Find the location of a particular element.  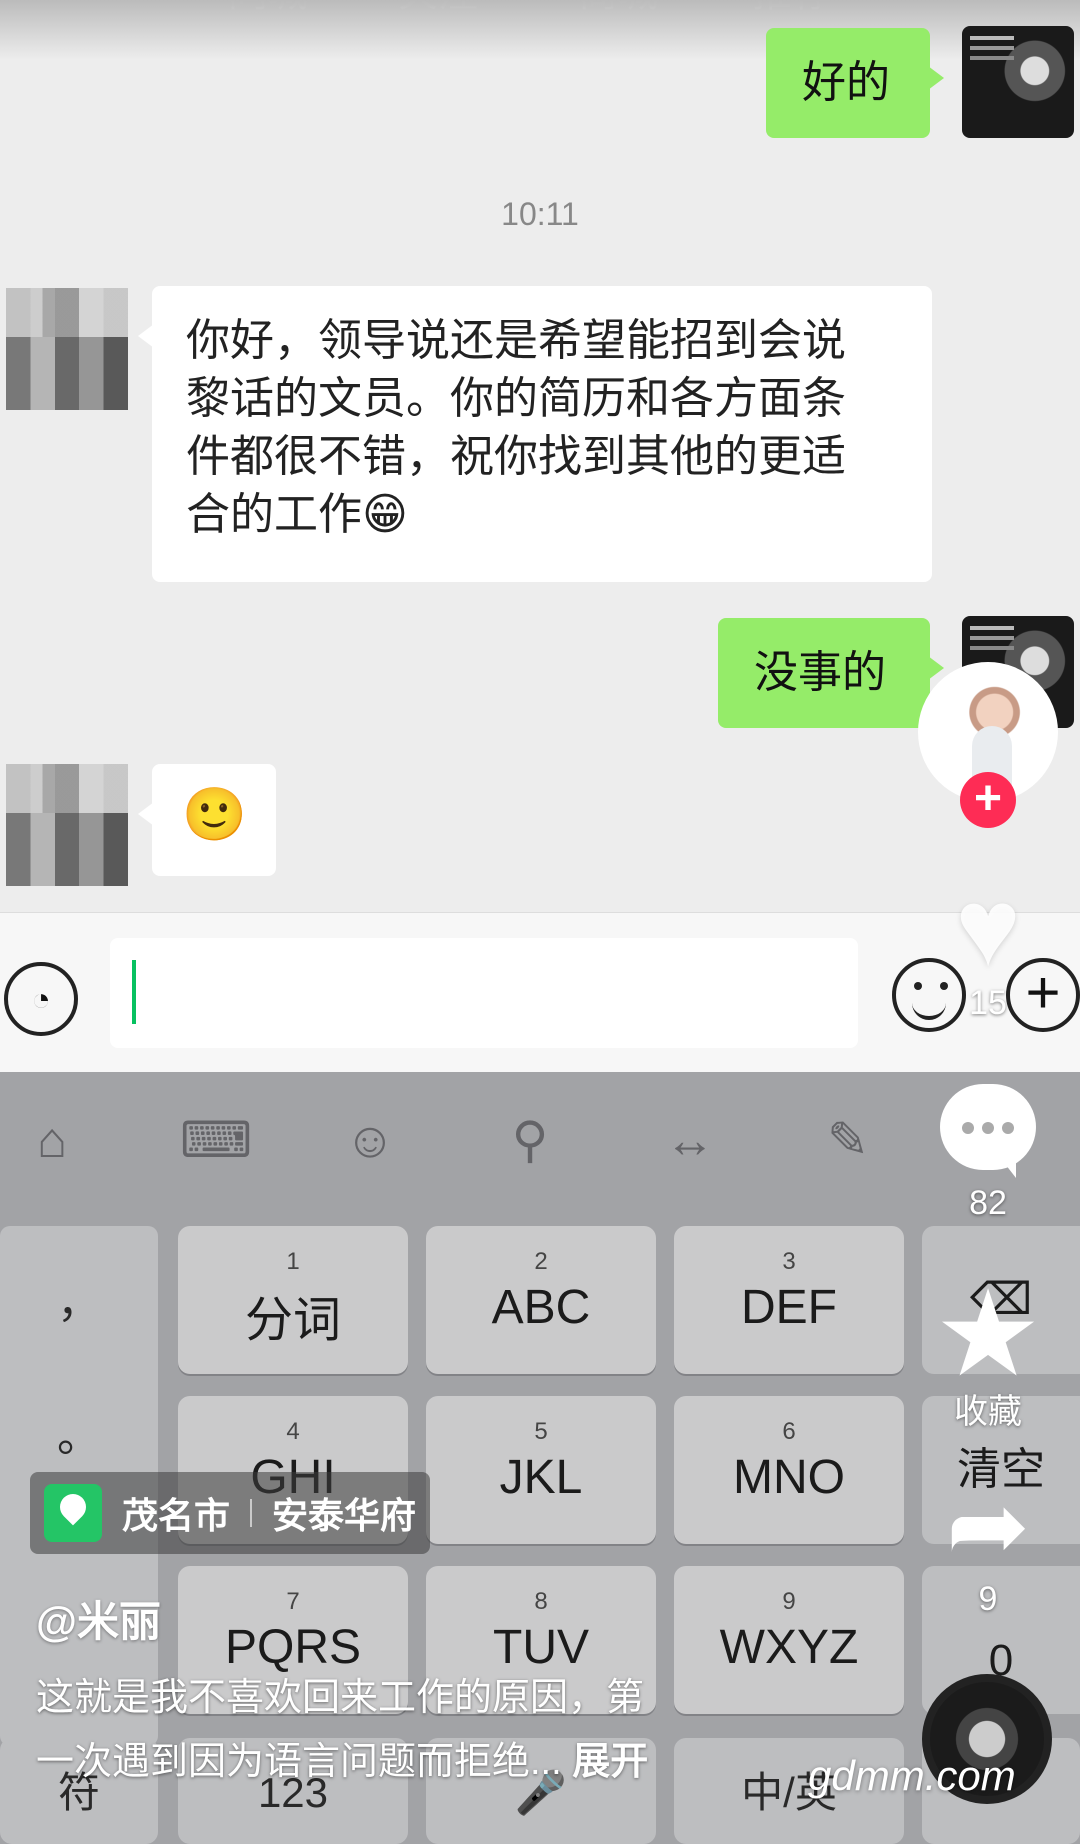

my-message-bubble: 没事的 is located at coordinates (831, 673).